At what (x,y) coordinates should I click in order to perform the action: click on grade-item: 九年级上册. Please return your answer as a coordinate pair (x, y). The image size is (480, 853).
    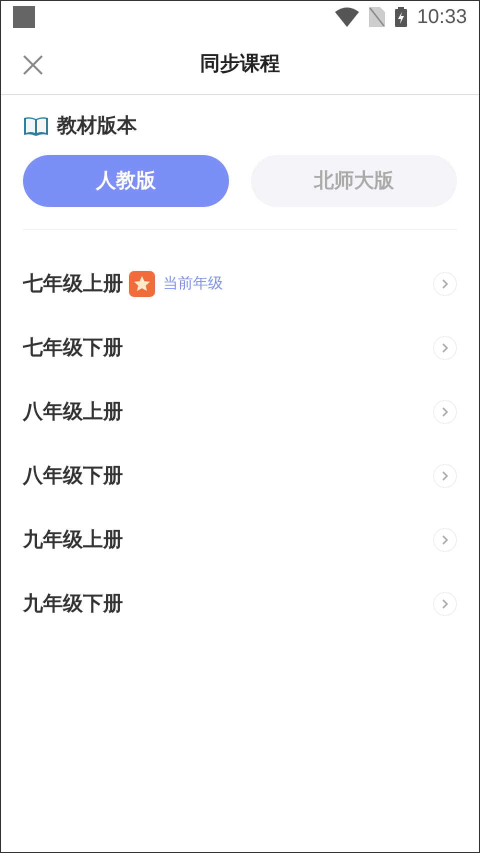
    Looking at the image, I should click on (73, 540).